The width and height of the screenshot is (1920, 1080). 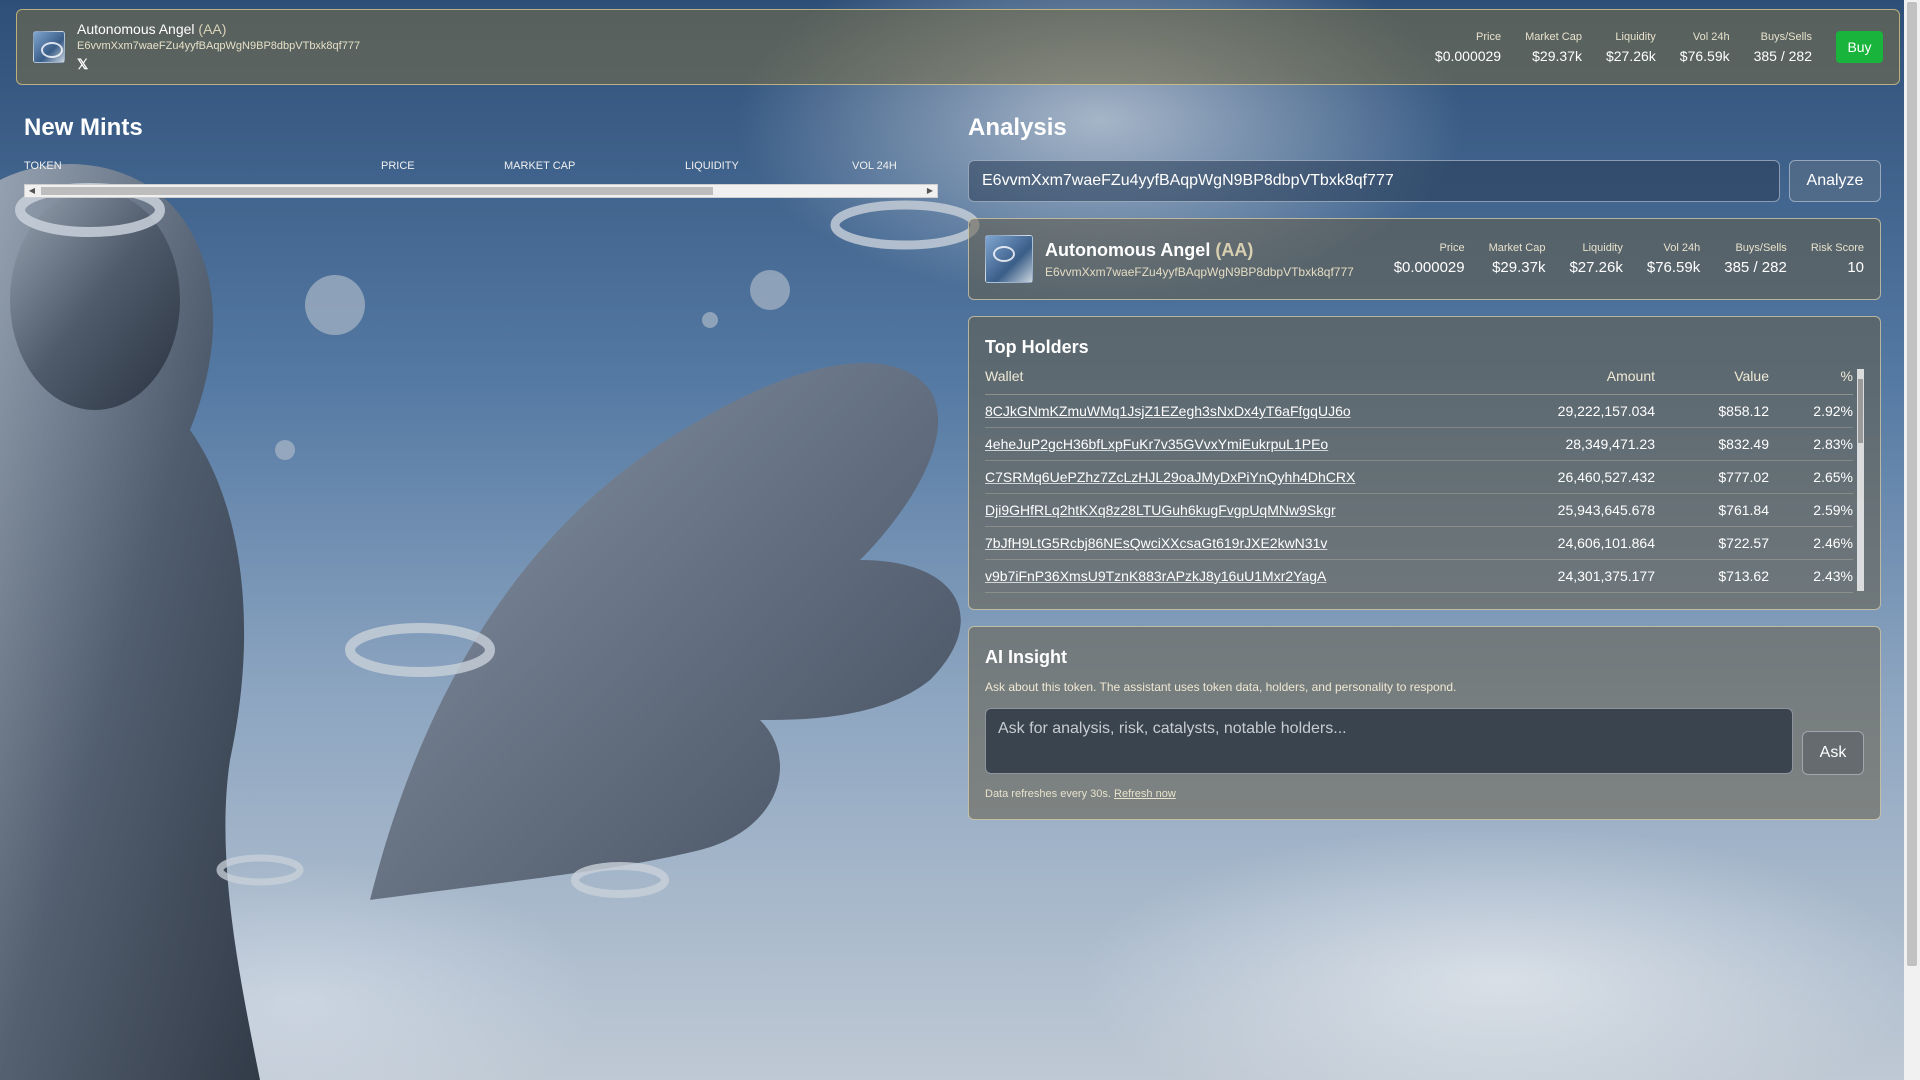 I want to click on stat-volume: Vol 24h $76.59k, so click(x=1673, y=259).